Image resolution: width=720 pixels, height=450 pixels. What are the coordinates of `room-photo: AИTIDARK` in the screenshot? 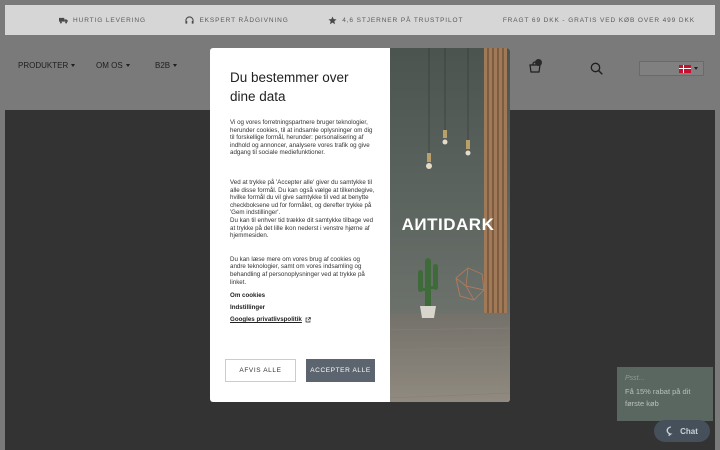 It's located at (450, 225).